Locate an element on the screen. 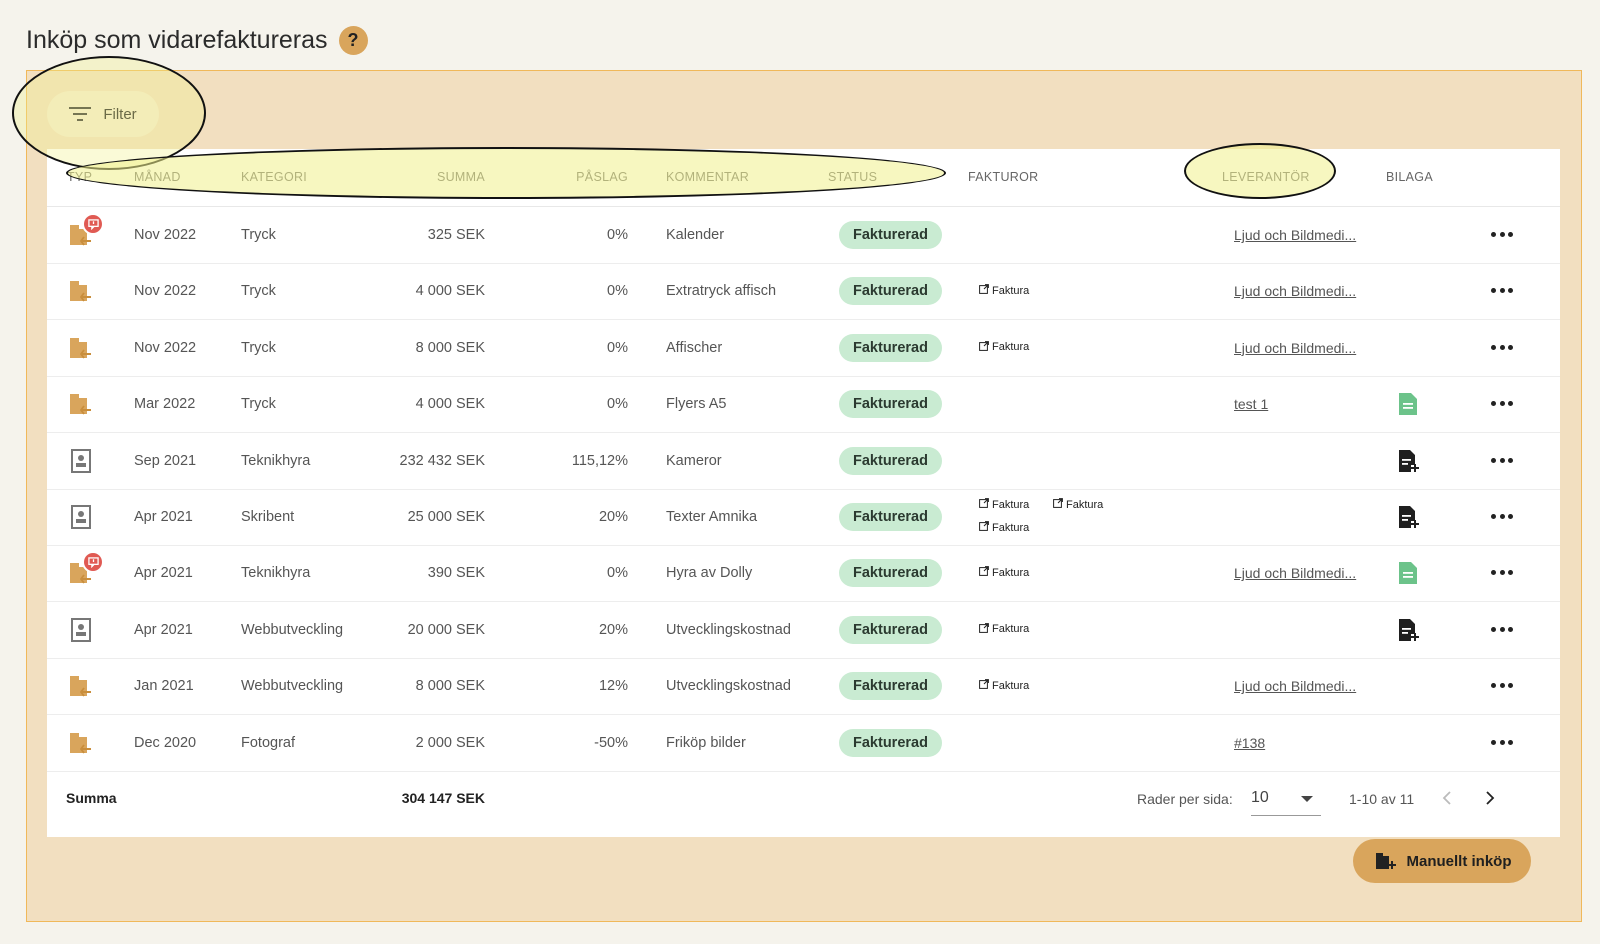  page-title: Inköp som vidarefaktureras ? is located at coordinates (197, 40).